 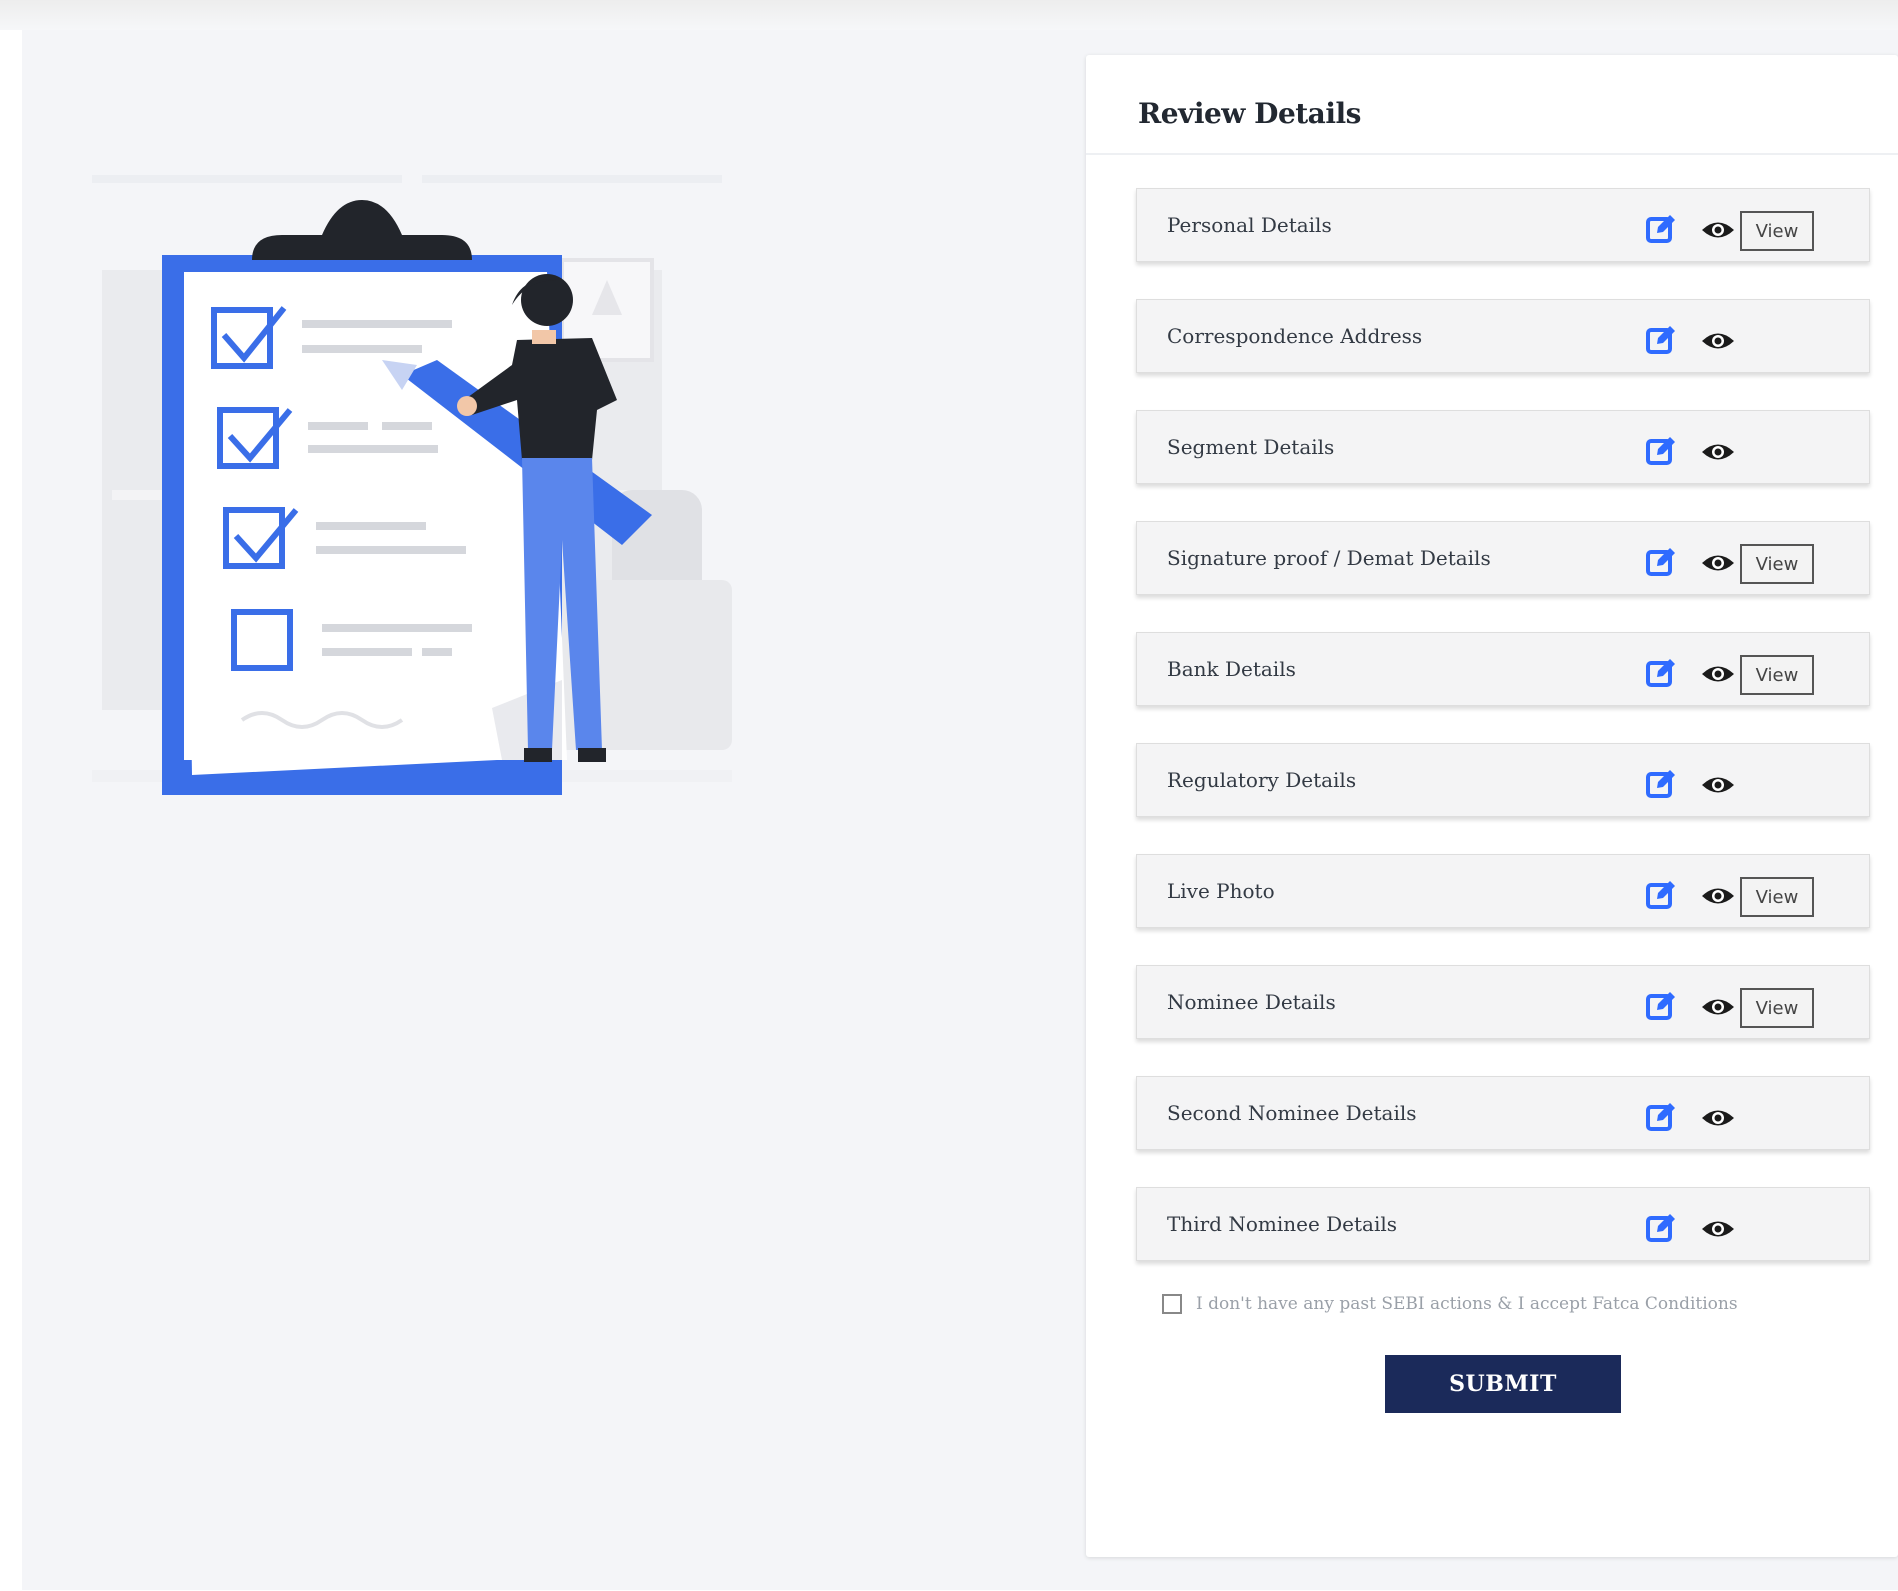 I want to click on review-section-row: Signature proof / Demat Details View, so click(x=1503, y=558).